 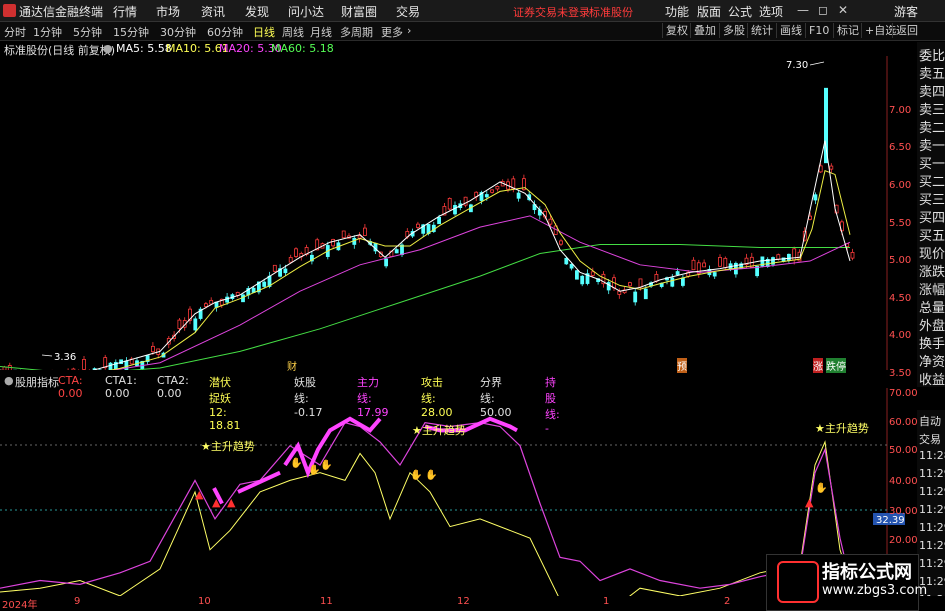 What do you see at coordinates (836, 365) in the screenshot?
I see `limit-down-tag: 跌停` at bounding box center [836, 365].